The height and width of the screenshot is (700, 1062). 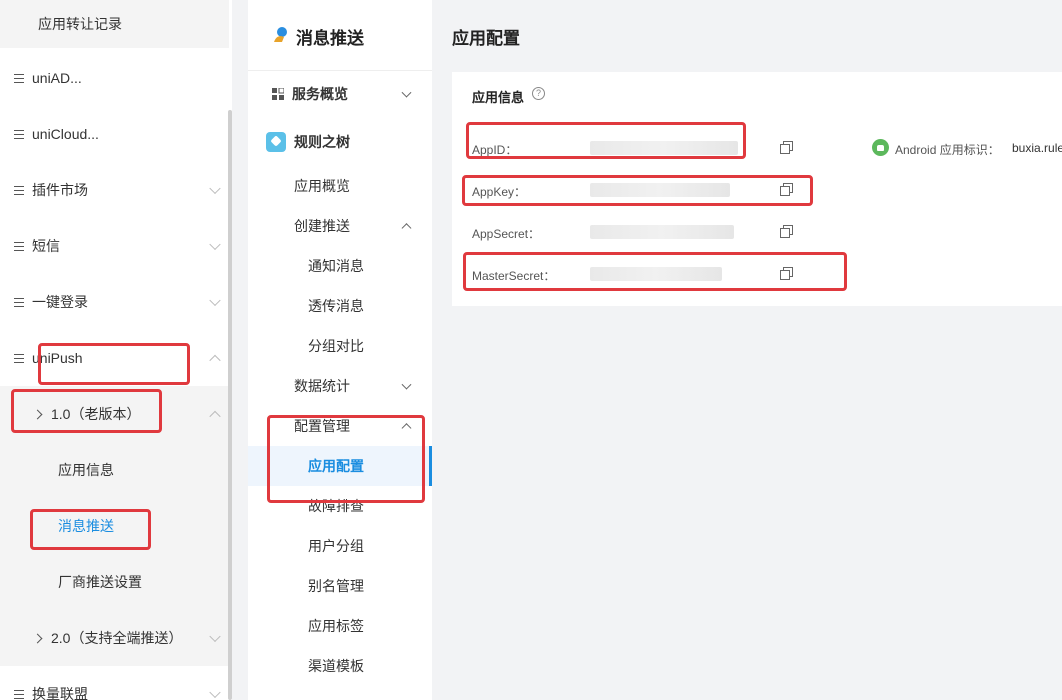 What do you see at coordinates (114, 246) in the screenshot?
I see `sidebar-item-sms: 短信` at bounding box center [114, 246].